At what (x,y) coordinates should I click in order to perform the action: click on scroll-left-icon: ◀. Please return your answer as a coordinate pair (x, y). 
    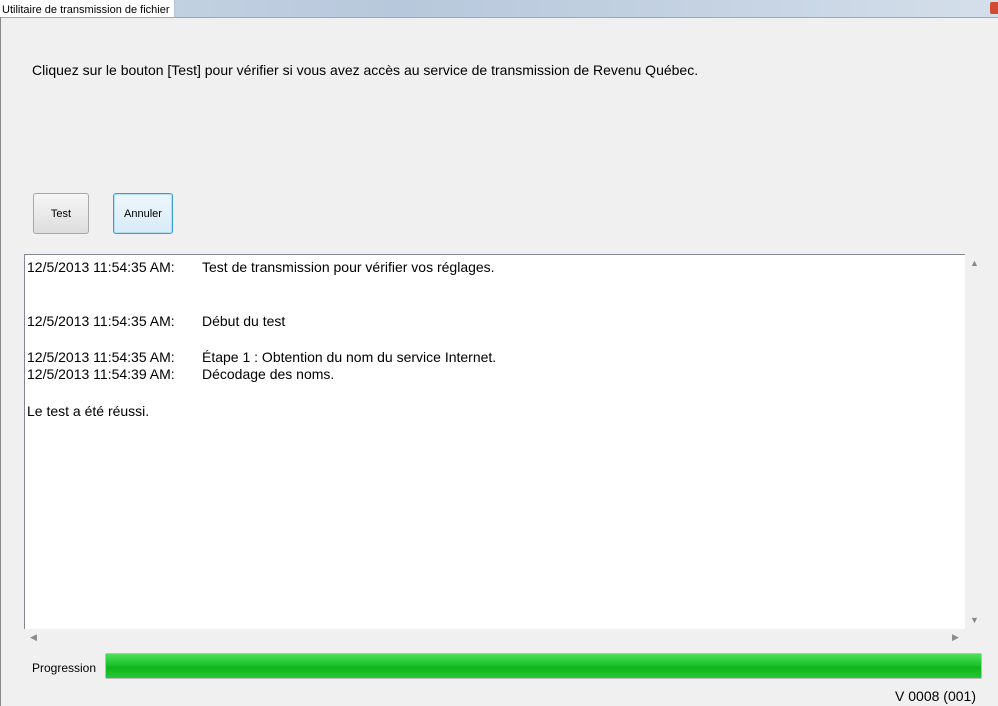
    Looking at the image, I should click on (33, 637).